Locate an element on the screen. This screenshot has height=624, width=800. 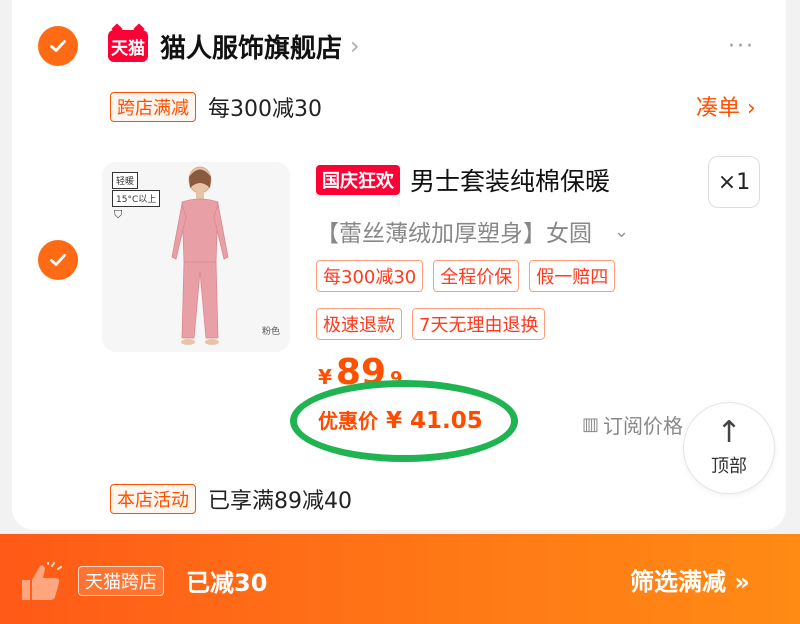
store-header: 天猫 猫人服饰旗舰店 › is located at coordinates (234, 46).